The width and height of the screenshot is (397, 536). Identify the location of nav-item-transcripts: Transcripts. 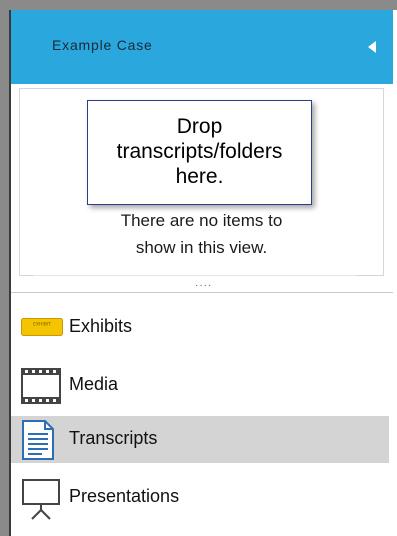
(200, 439).